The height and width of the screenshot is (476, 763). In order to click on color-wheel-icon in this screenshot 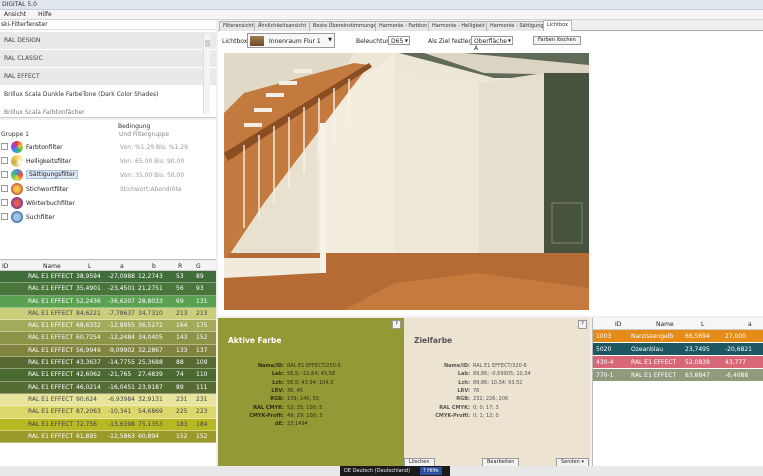, I will do `click(17, 147)`.